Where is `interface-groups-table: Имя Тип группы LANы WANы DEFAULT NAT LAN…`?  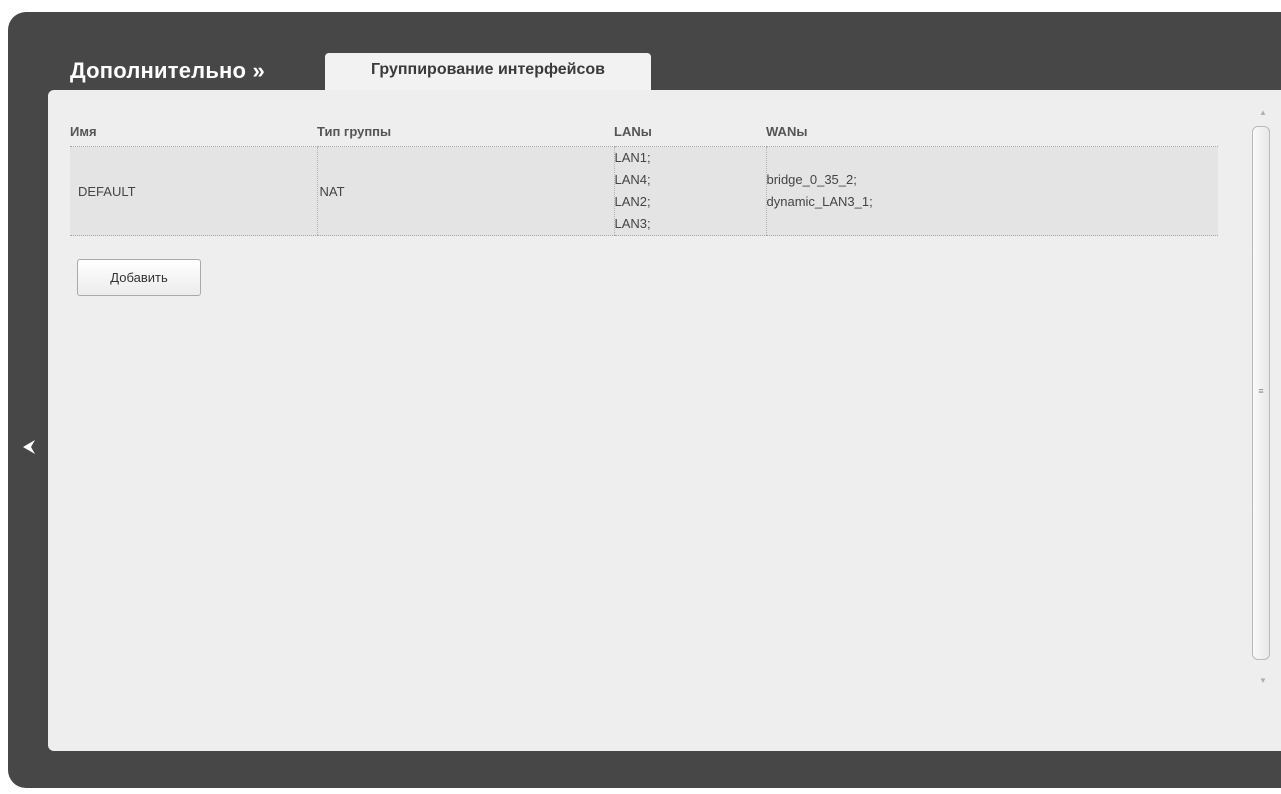 interface-groups-table: Имя Тип группы LANы WANы DEFAULT NAT LAN… is located at coordinates (644, 176).